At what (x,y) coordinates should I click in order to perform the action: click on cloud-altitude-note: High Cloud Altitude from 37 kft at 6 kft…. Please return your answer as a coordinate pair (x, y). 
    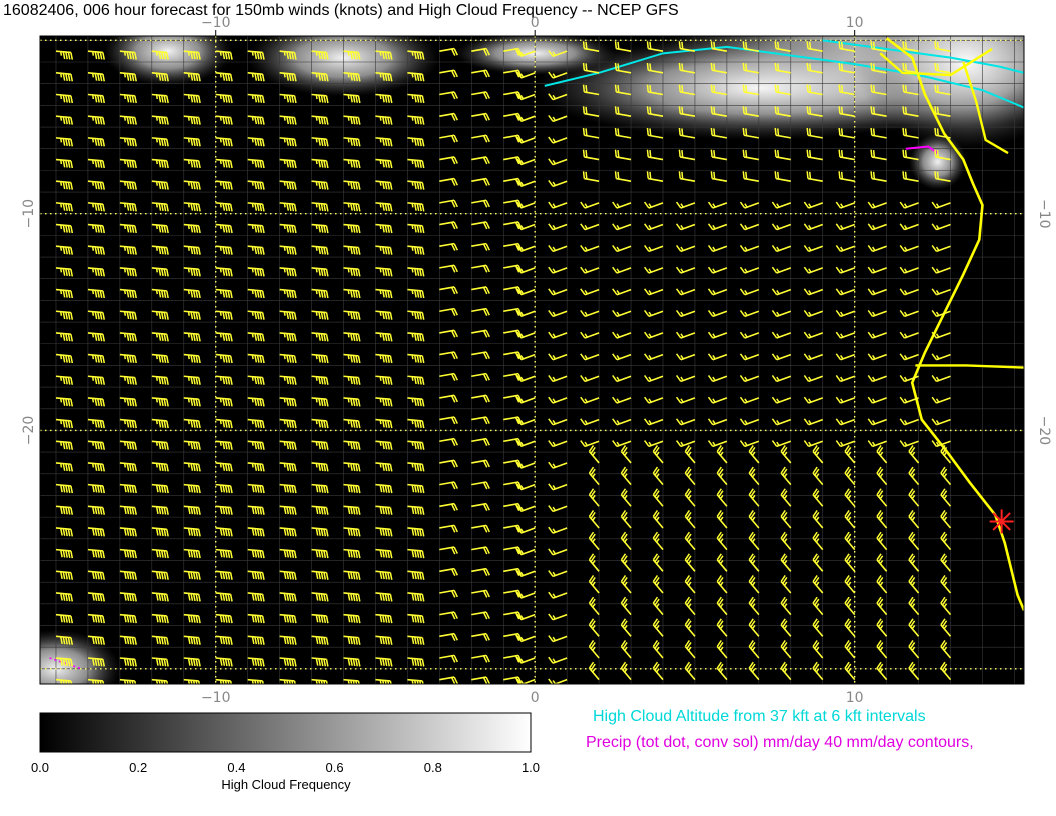
    Looking at the image, I should click on (759, 716).